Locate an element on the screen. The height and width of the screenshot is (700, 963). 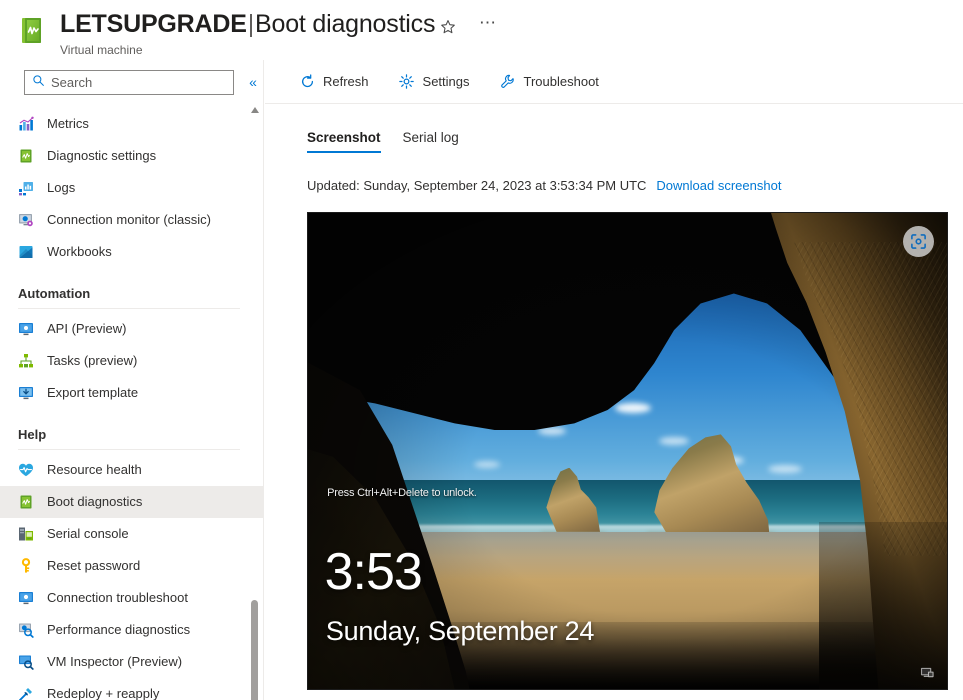
sidebar-item-metrics: Metrics is located at coordinates (131, 124).